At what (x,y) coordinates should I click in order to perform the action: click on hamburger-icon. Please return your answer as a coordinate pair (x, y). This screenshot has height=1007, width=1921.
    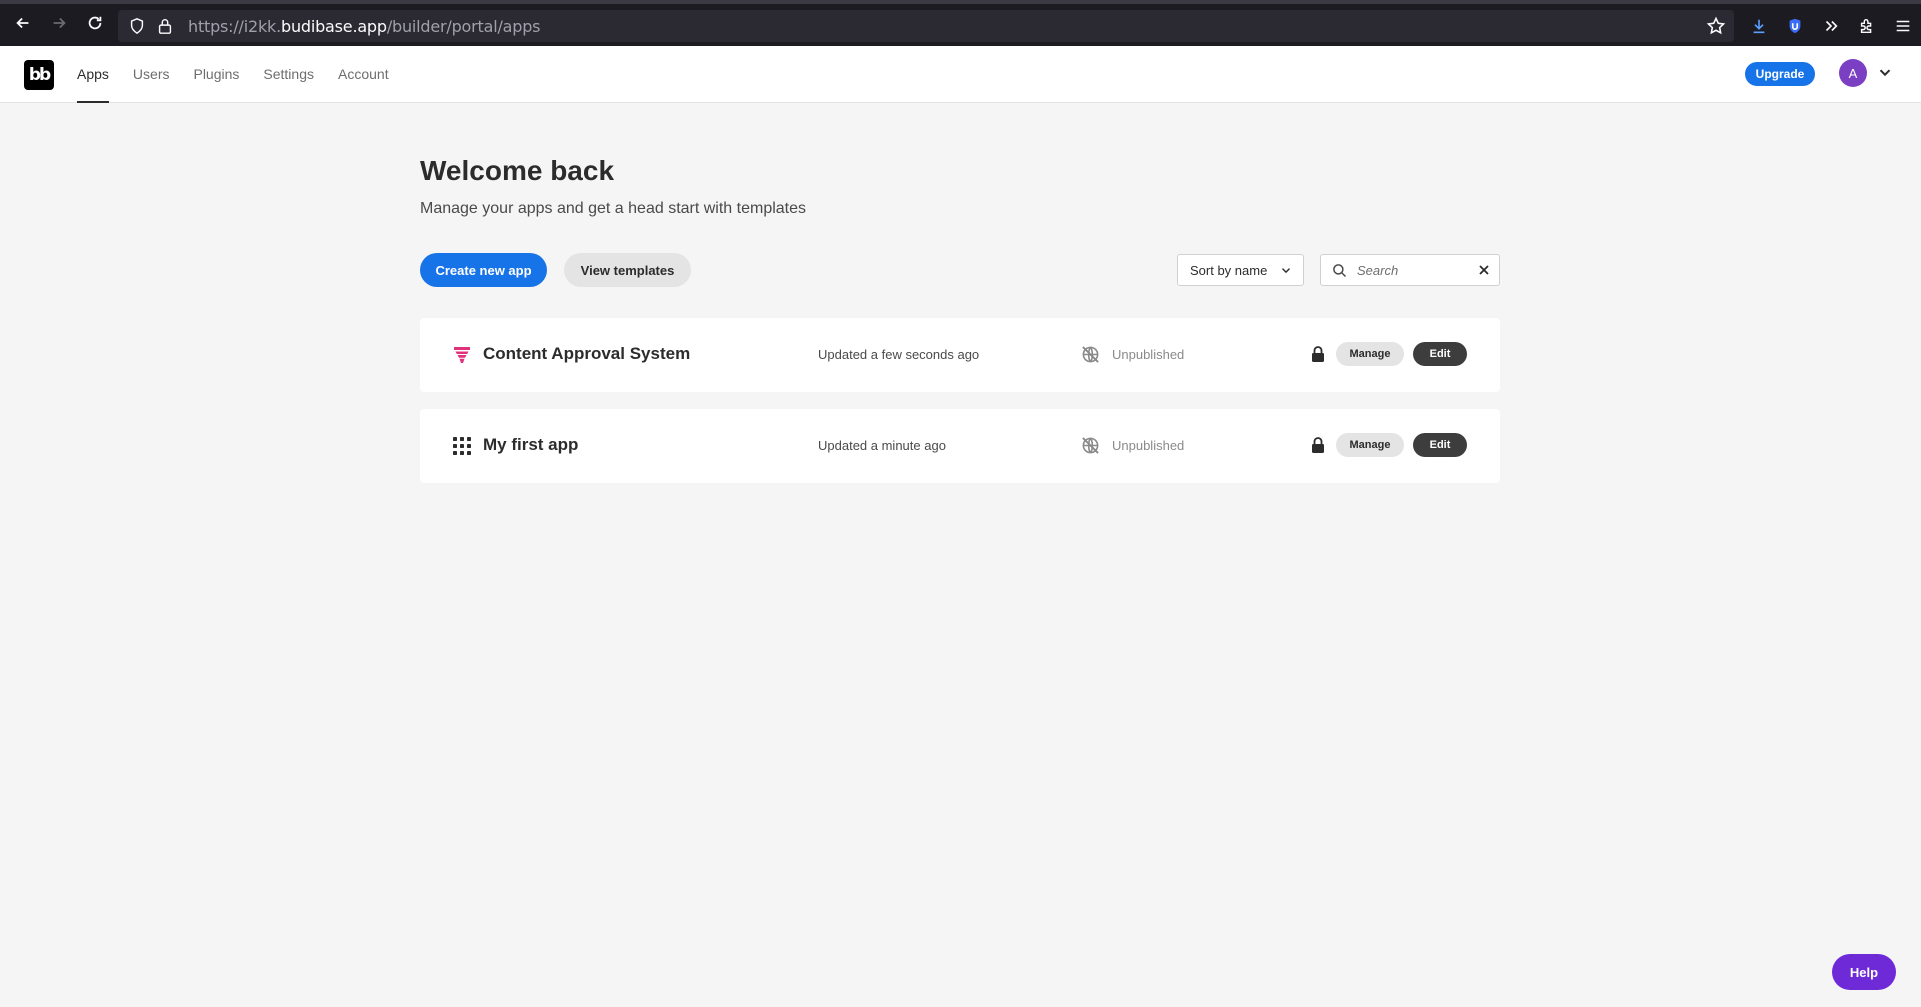
    Looking at the image, I should click on (1903, 26).